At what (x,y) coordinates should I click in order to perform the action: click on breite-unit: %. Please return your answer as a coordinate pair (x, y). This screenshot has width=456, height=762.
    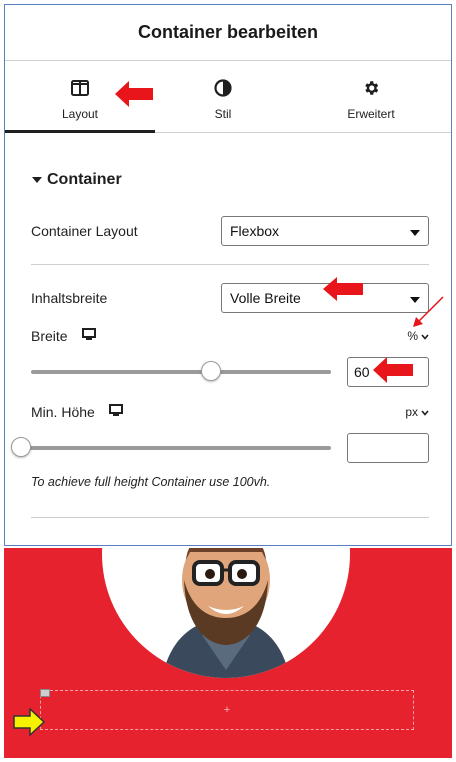
    Looking at the image, I should click on (412, 336).